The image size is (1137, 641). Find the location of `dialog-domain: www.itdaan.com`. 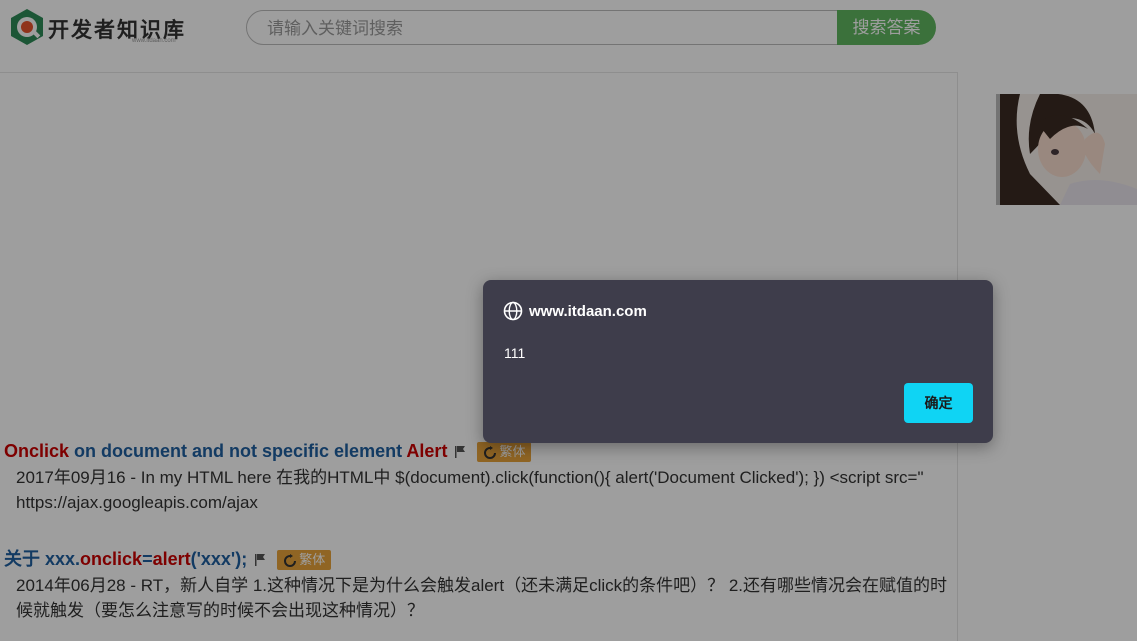

dialog-domain: www.itdaan.com is located at coordinates (588, 311).